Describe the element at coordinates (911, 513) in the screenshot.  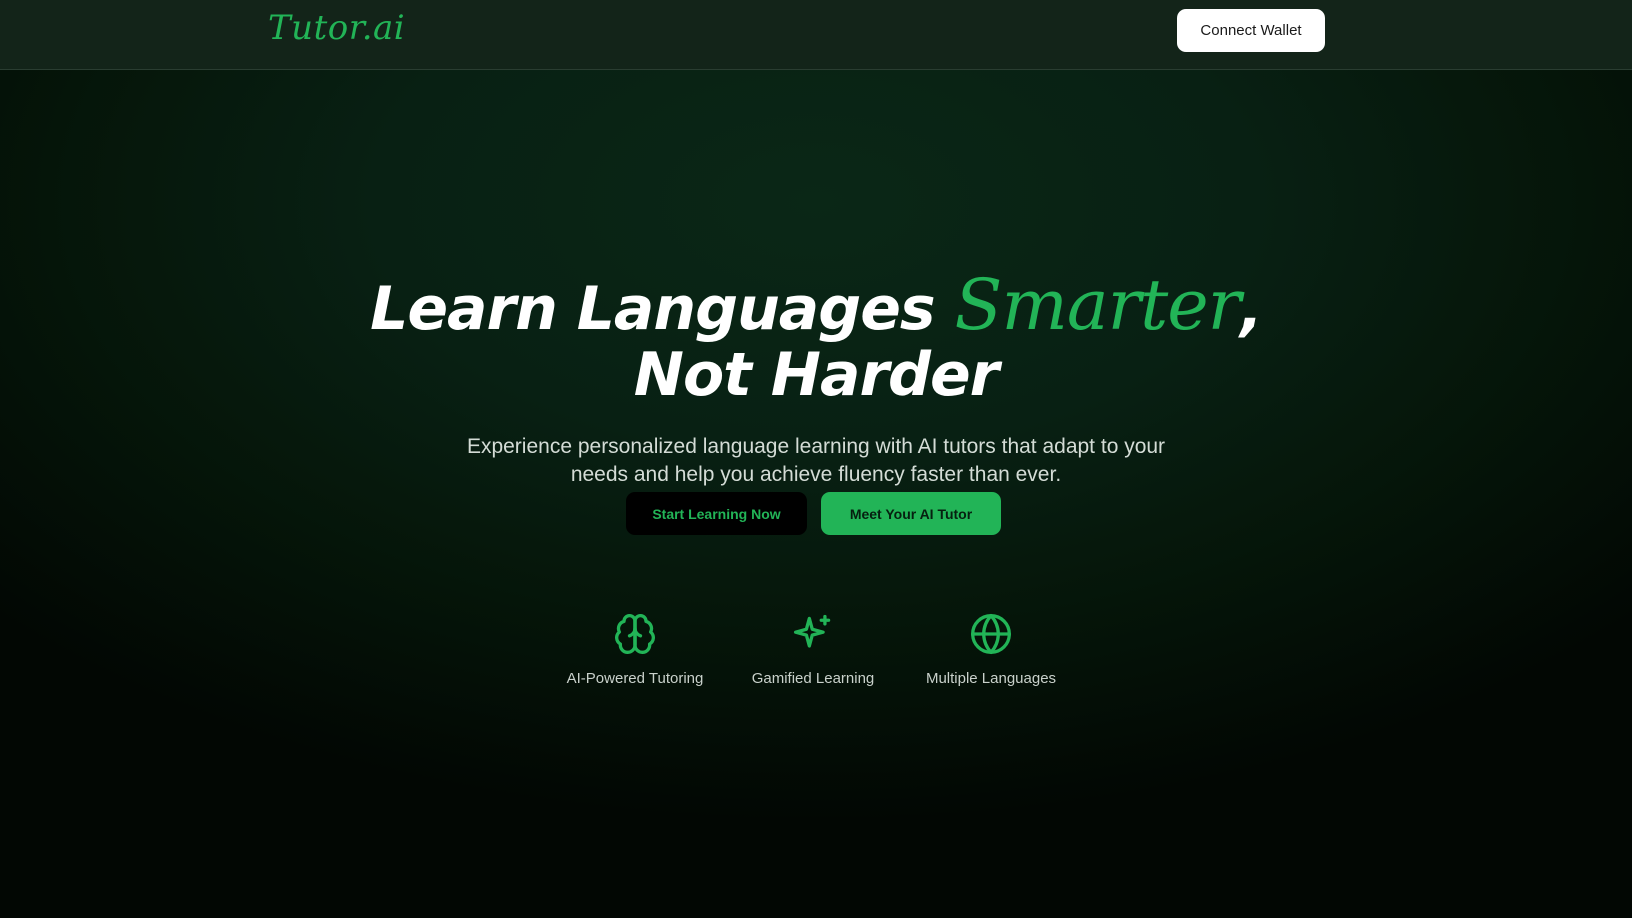
I see `meet-ai-tutor-button: Meet Your AI Tutor` at that location.